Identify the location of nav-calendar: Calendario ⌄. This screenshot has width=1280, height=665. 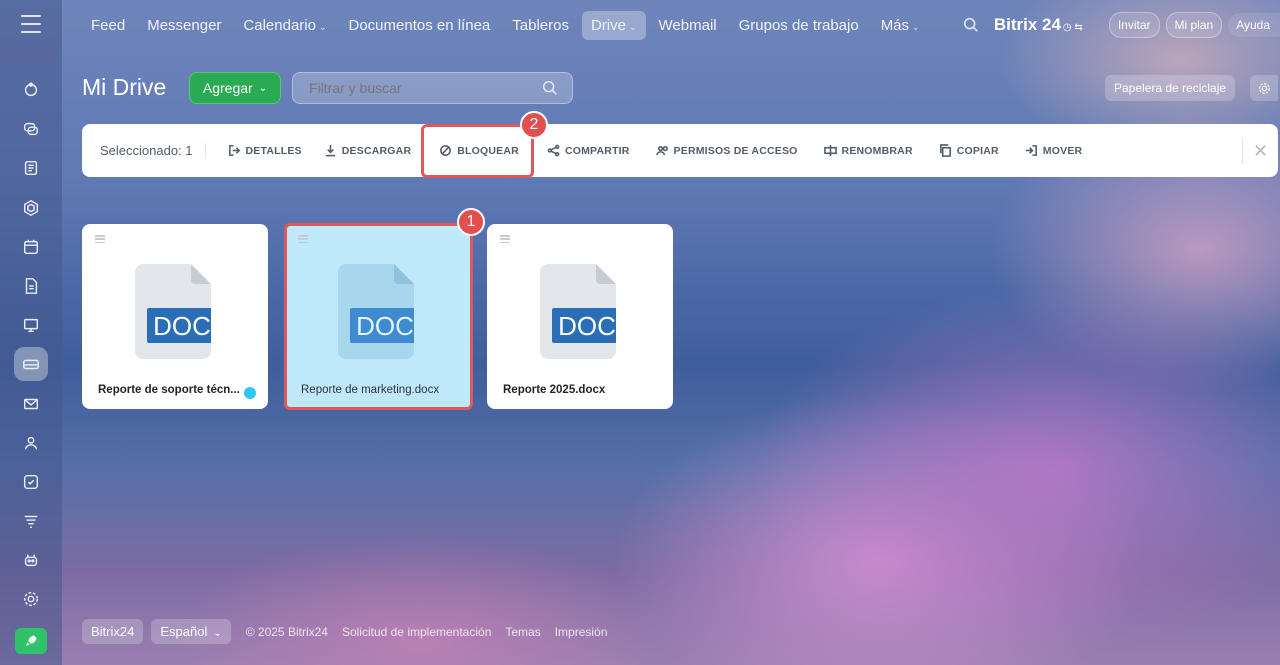
(284, 25).